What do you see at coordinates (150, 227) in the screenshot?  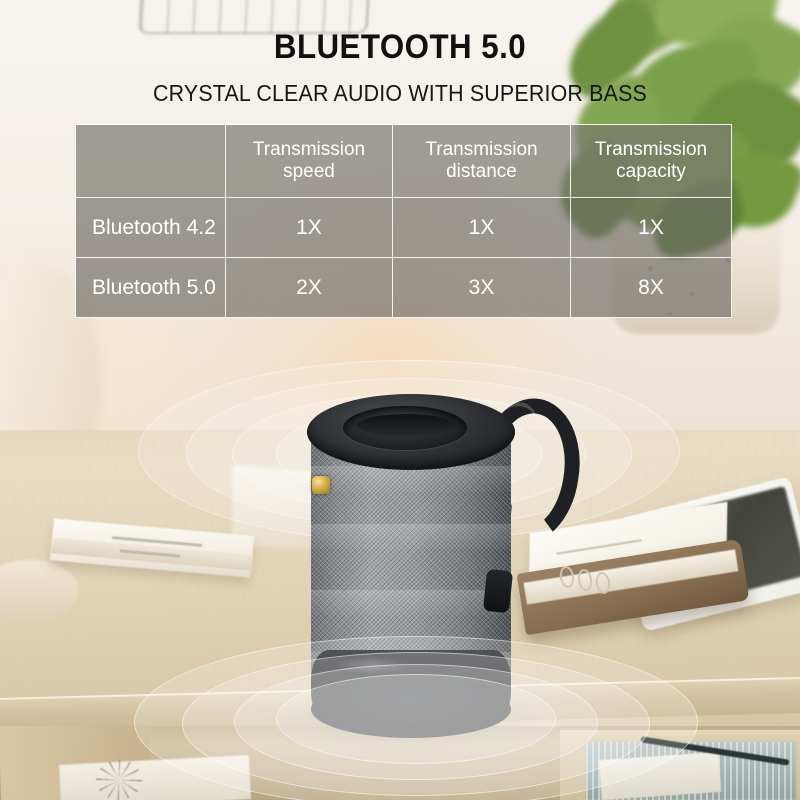 I see `row-label-bluetooth-42: Bluetooth 4.2` at bounding box center [150, 227].